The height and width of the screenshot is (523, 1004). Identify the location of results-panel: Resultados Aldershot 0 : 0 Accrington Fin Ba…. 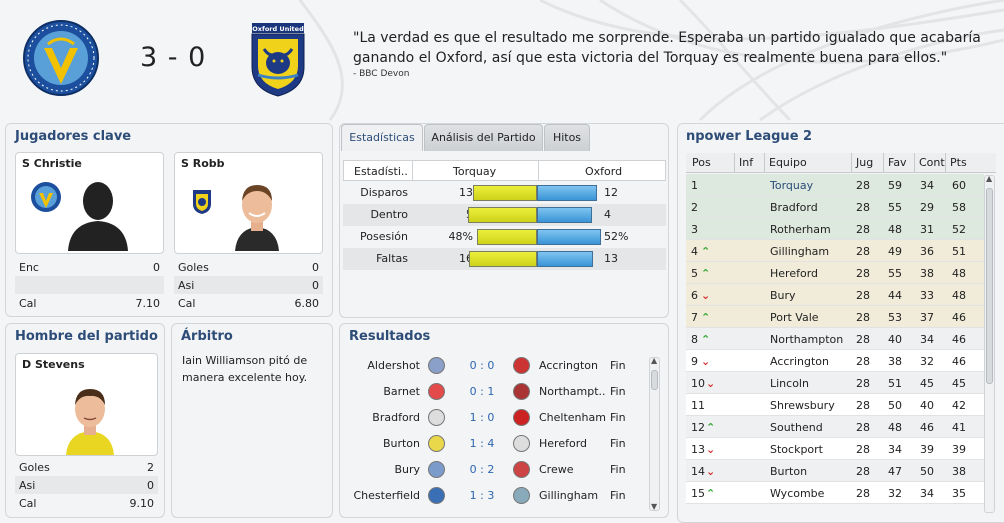
(504, 420).